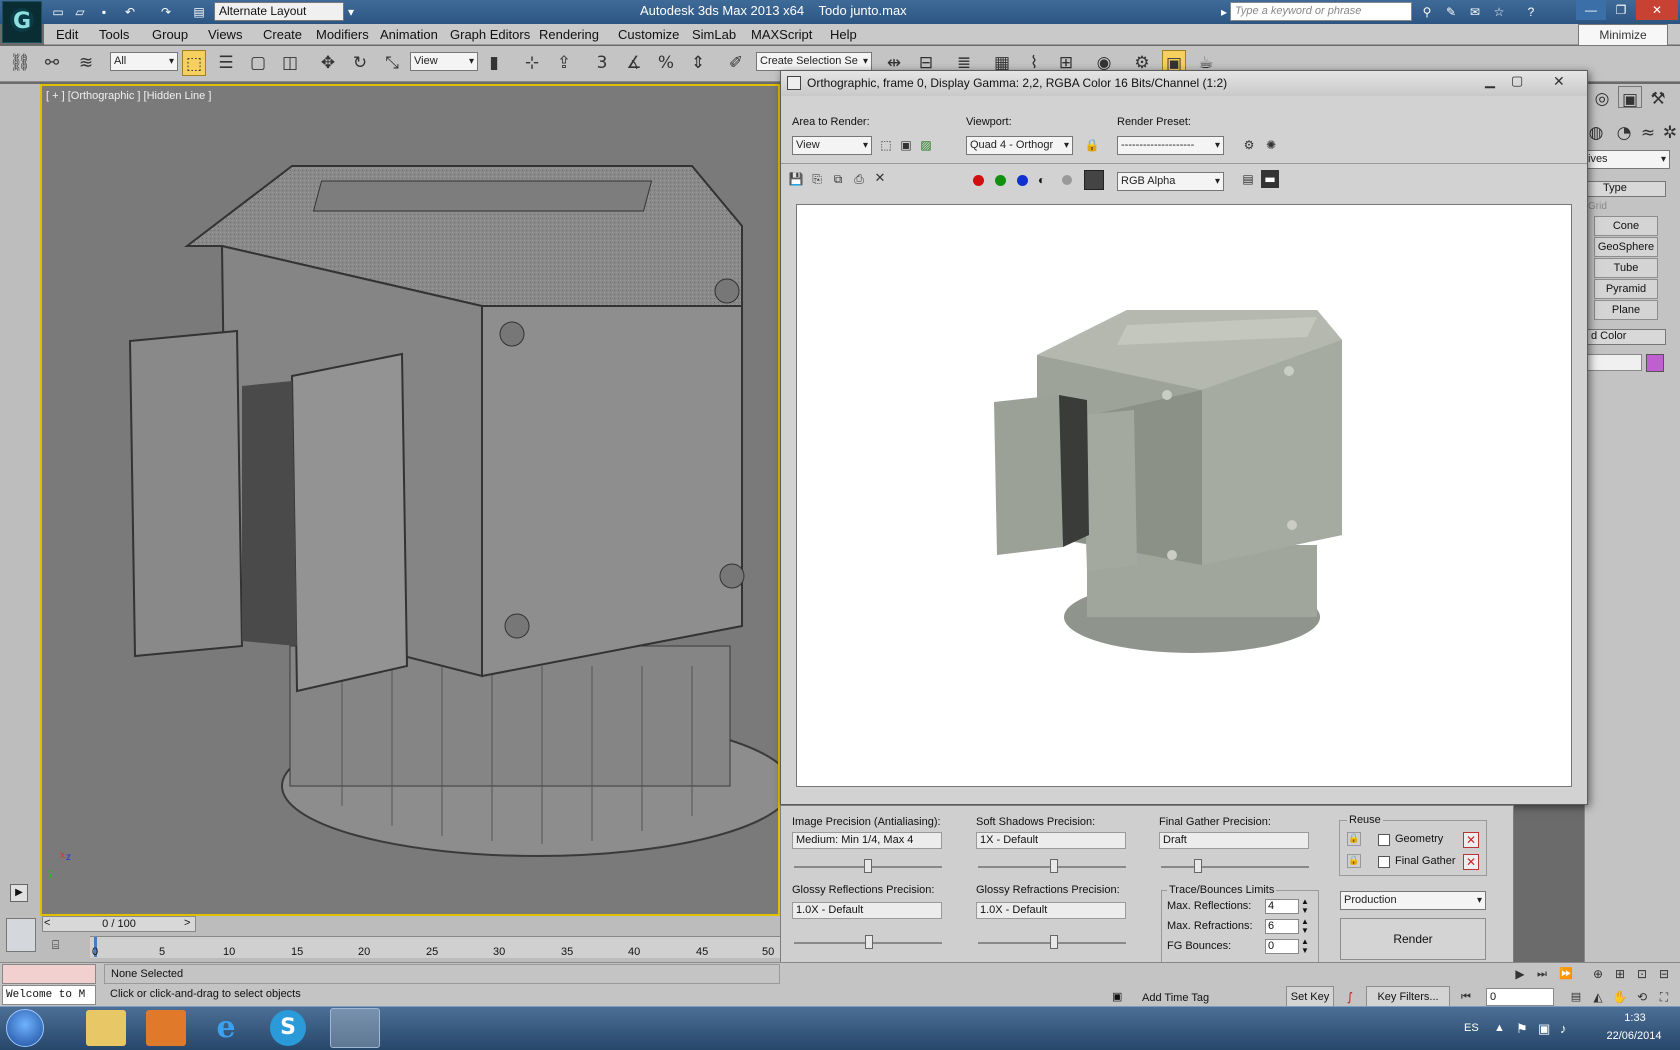 Image resolution: width=1680 pixels, height=1050 pixels. What do you see at coordinates (1520, 974) in the screenshot?
I see `play-animation-icon: ▶` at bounding box center [1520, 974].